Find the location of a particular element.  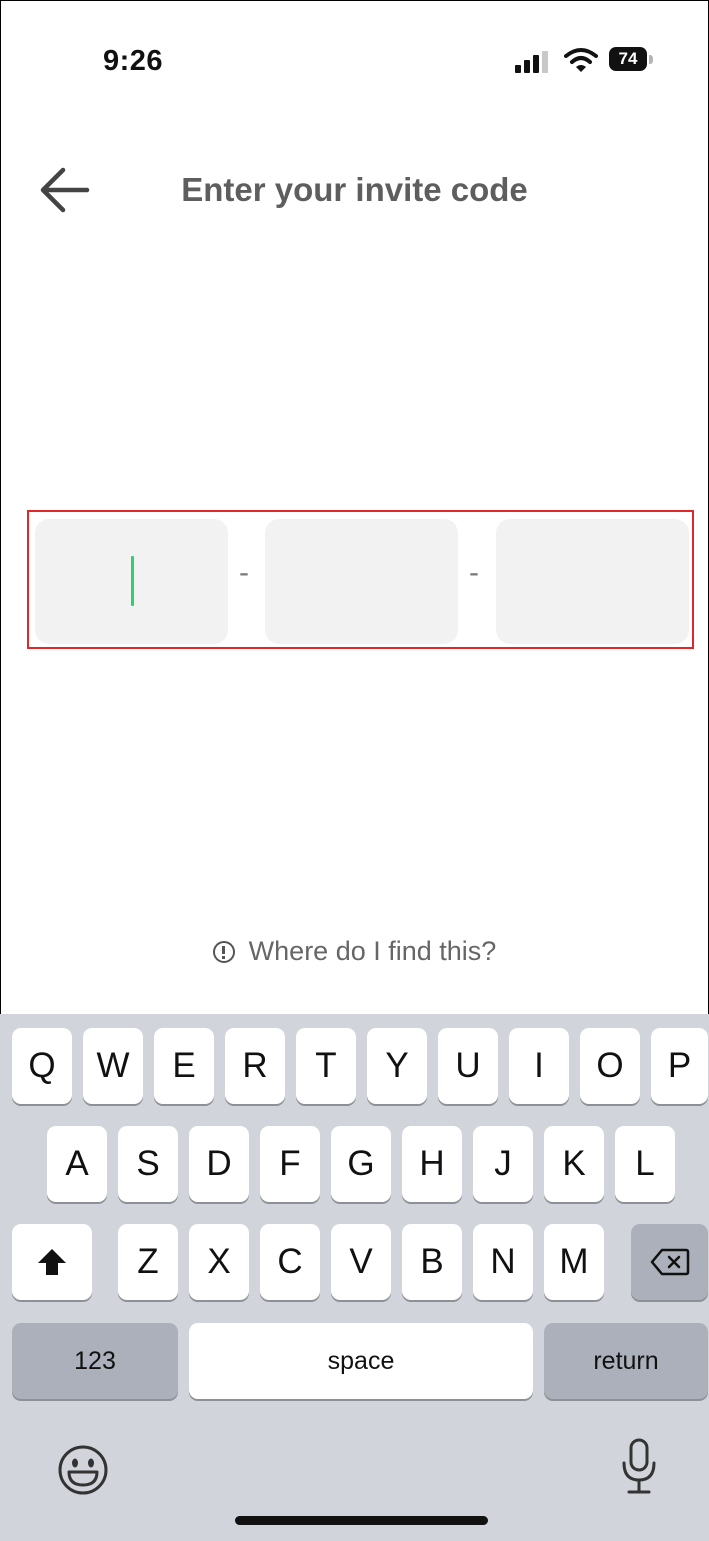

text-caret is located at coordinates (132, 581).